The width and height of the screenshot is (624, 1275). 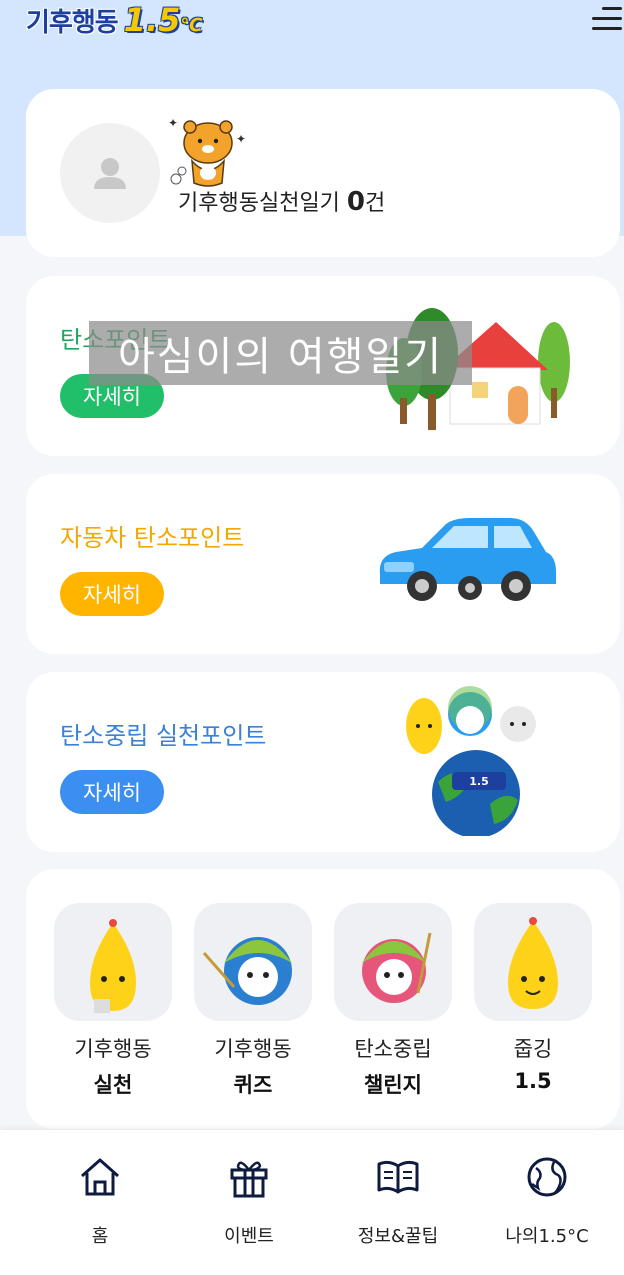 I want to click on menu-item-plogging: 줍깅 1.5, so click(x=533, y=998).